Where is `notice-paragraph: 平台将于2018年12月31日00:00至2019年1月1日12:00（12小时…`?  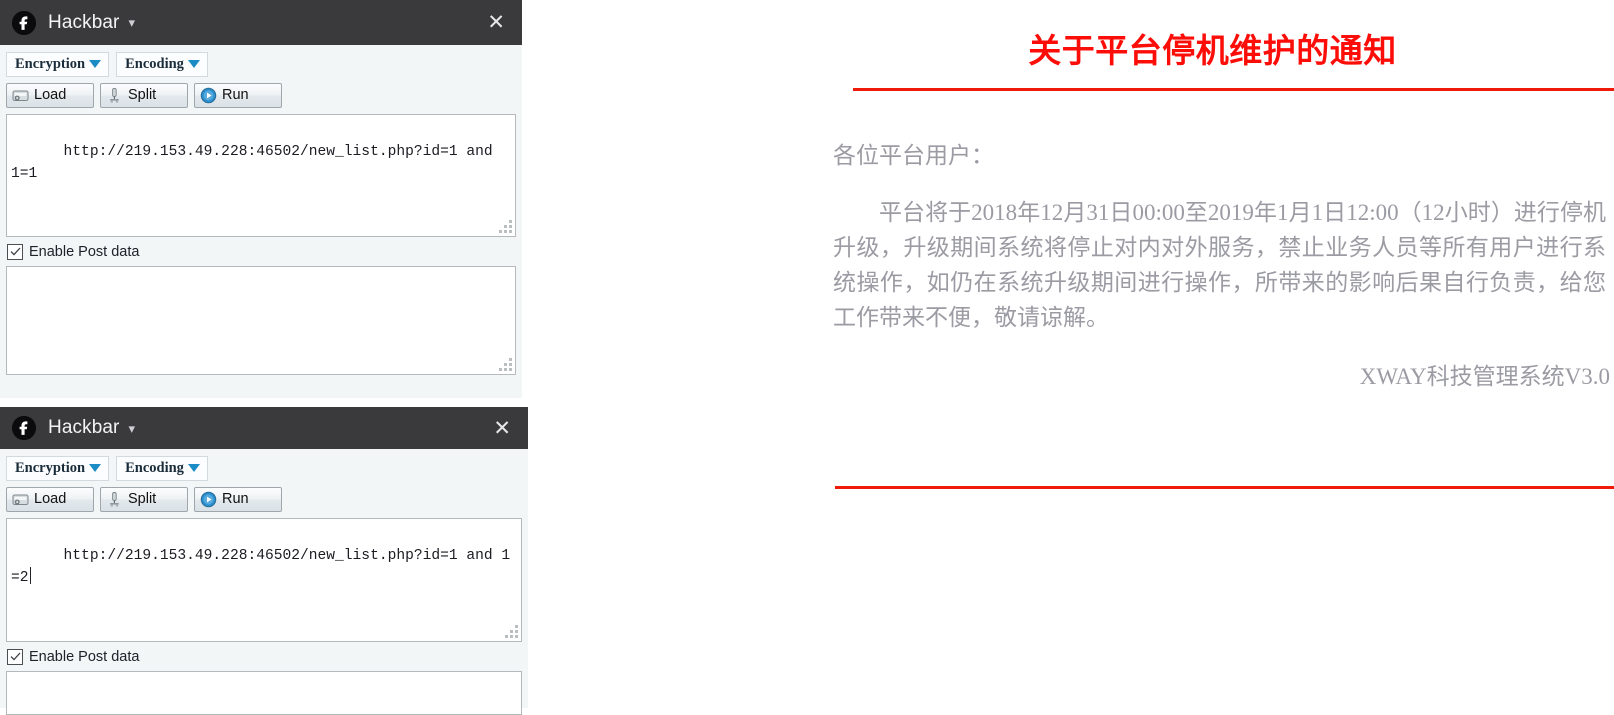 notice-paragraph: 平台将于2018年12月31日00:00至2019年1月1日12:00（12小时… is located at coordinates (1219, 265).